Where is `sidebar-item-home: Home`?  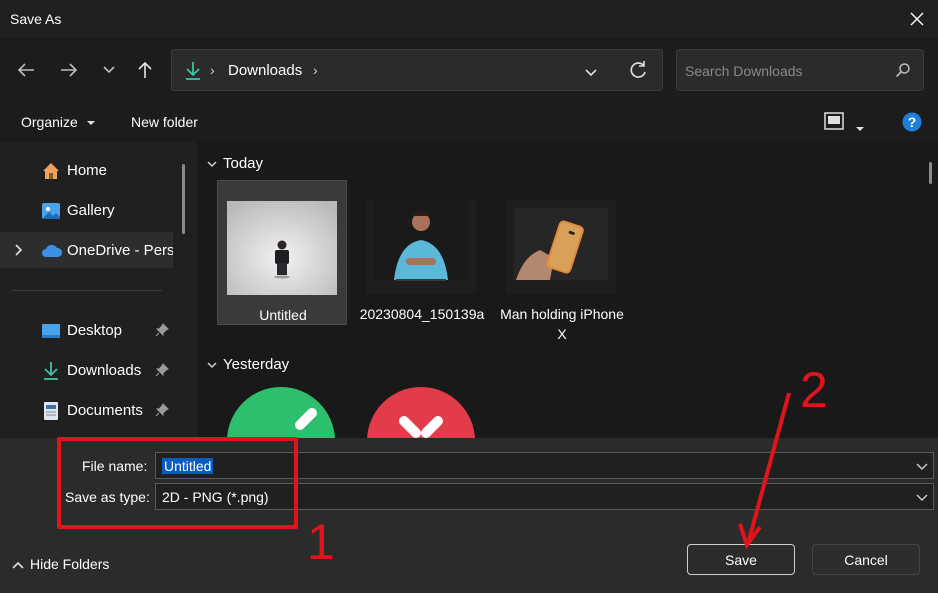 sidebar-item-home: Home is located at coordinates (86, 170).